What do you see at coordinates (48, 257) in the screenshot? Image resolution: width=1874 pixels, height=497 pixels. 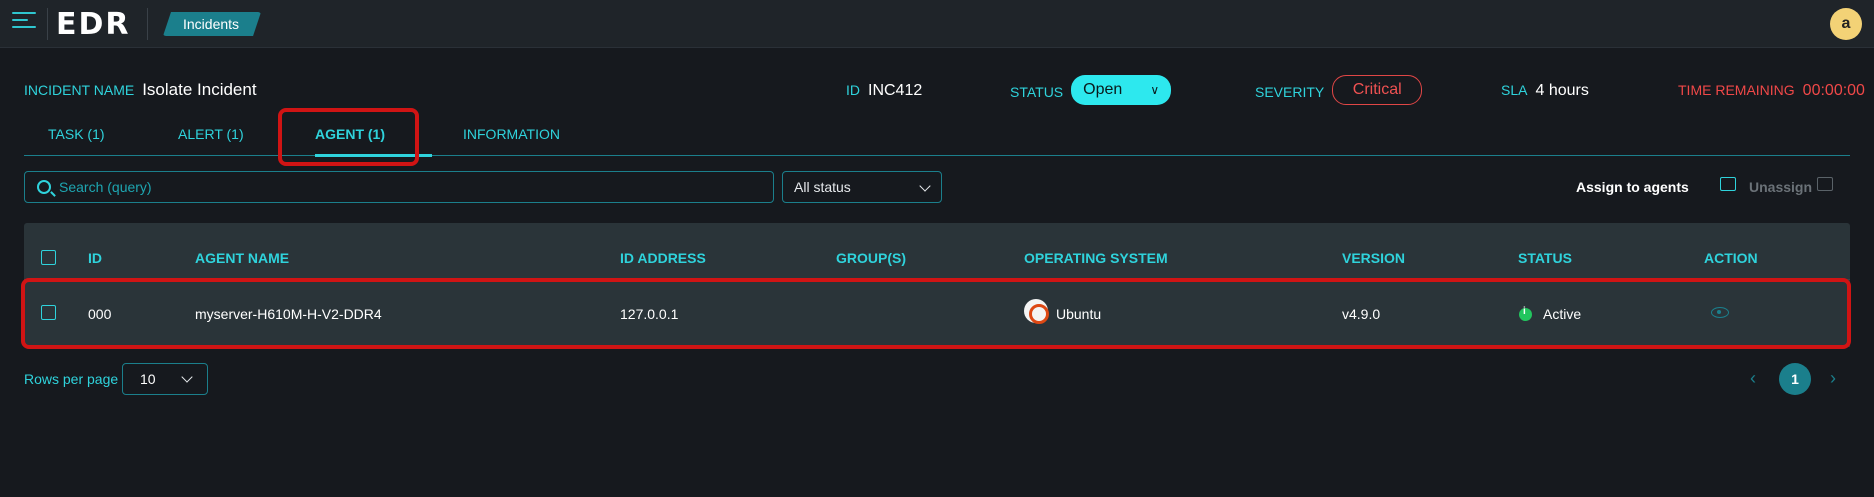 I see `select-all-checkbox` at bounding box center [48, 257].